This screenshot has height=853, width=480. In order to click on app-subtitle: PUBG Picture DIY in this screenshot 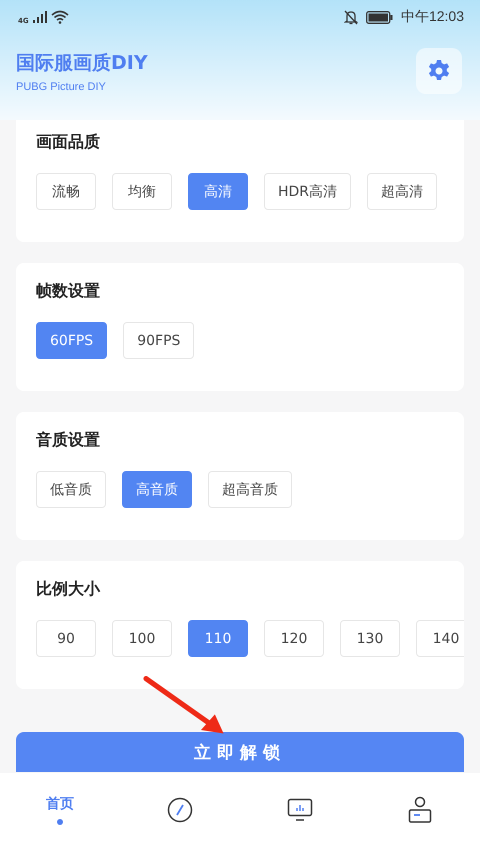, I will do `click(61, 86)`.